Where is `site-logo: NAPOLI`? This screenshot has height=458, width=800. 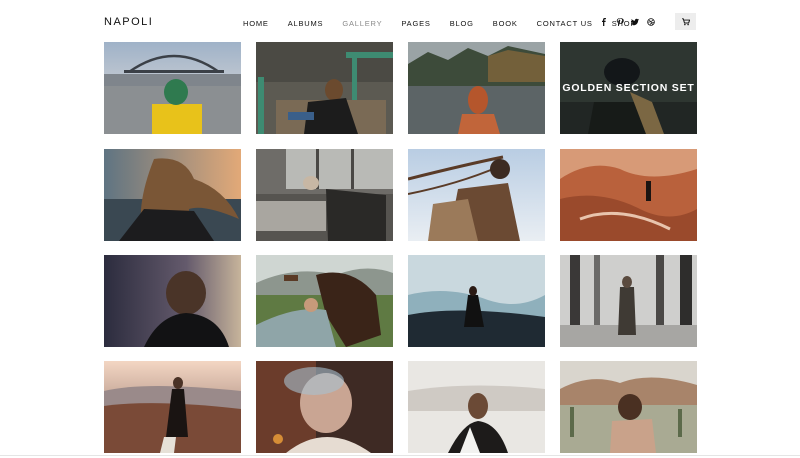
site-logo: NAPOLI is located at coordinates (128, 22).